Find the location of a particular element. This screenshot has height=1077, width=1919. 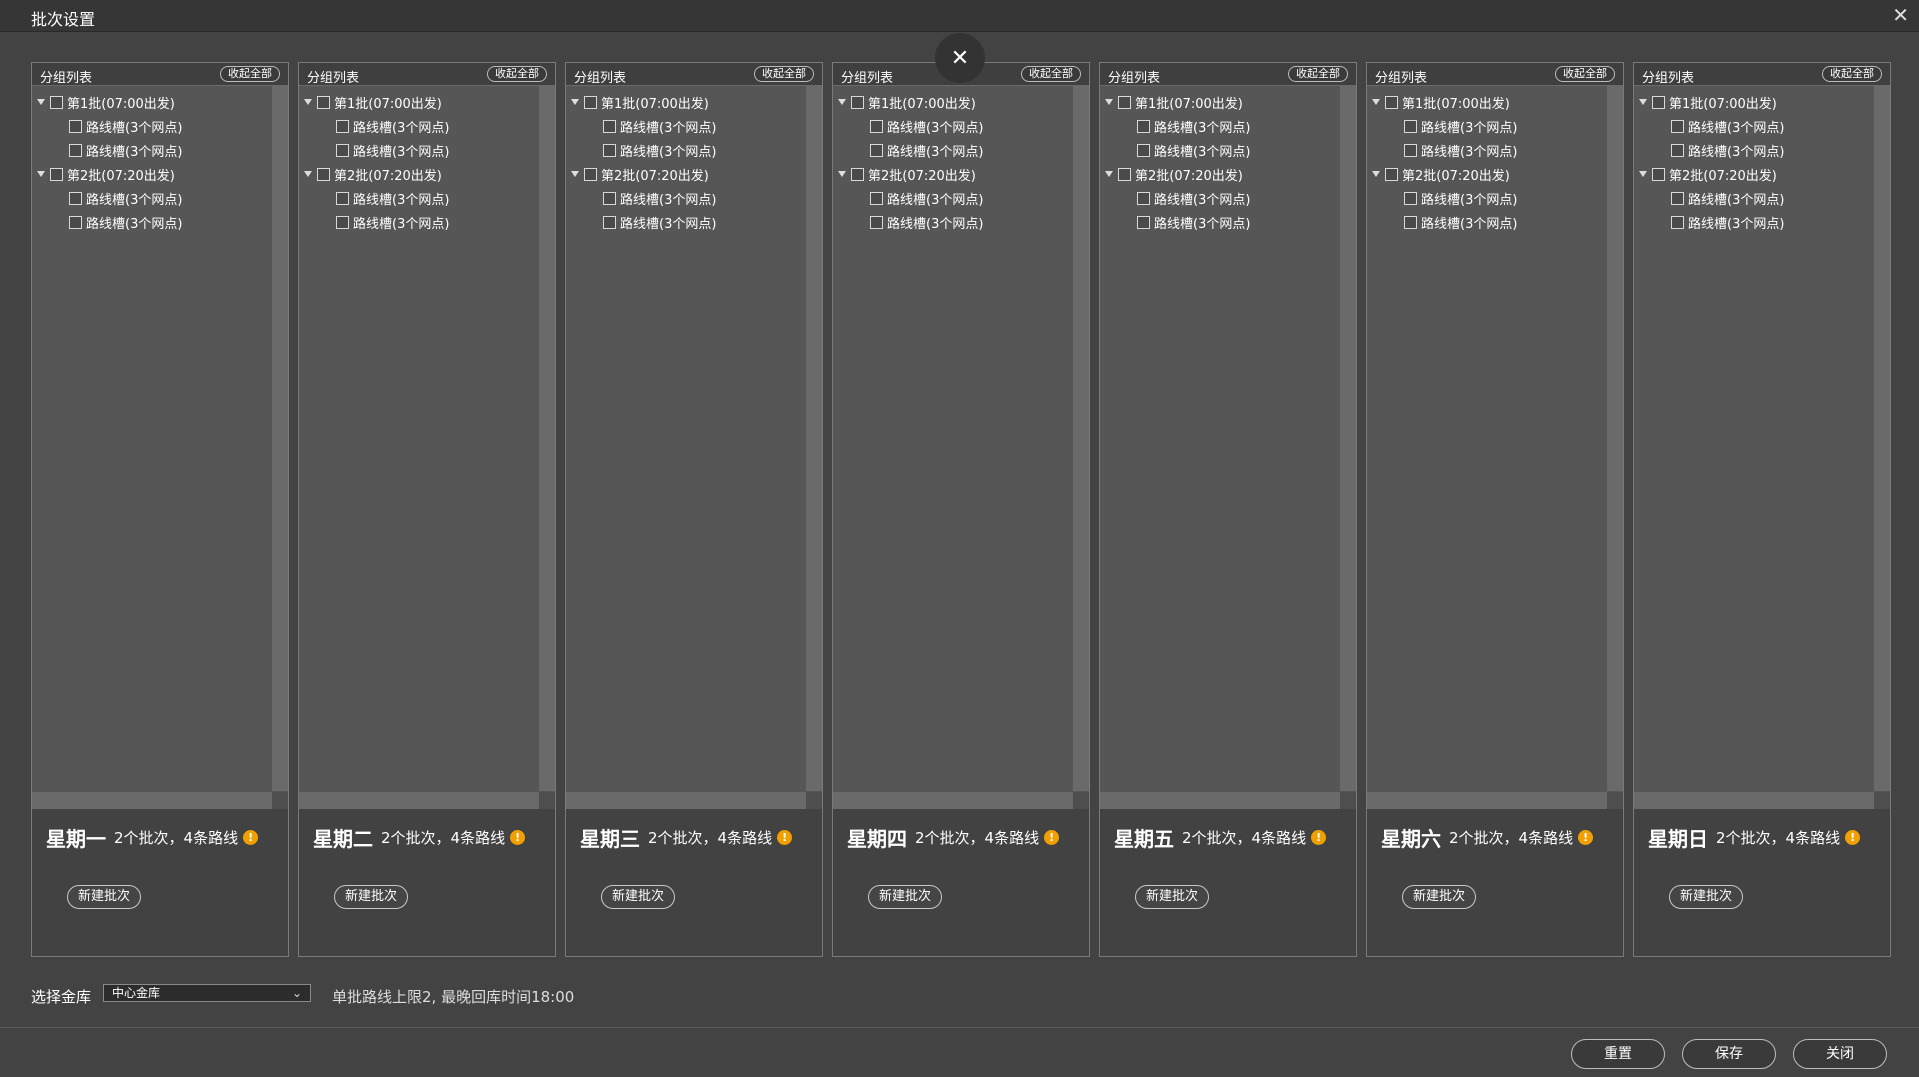

window-close-icon: ✕ is located at coordinates (1900, 15).